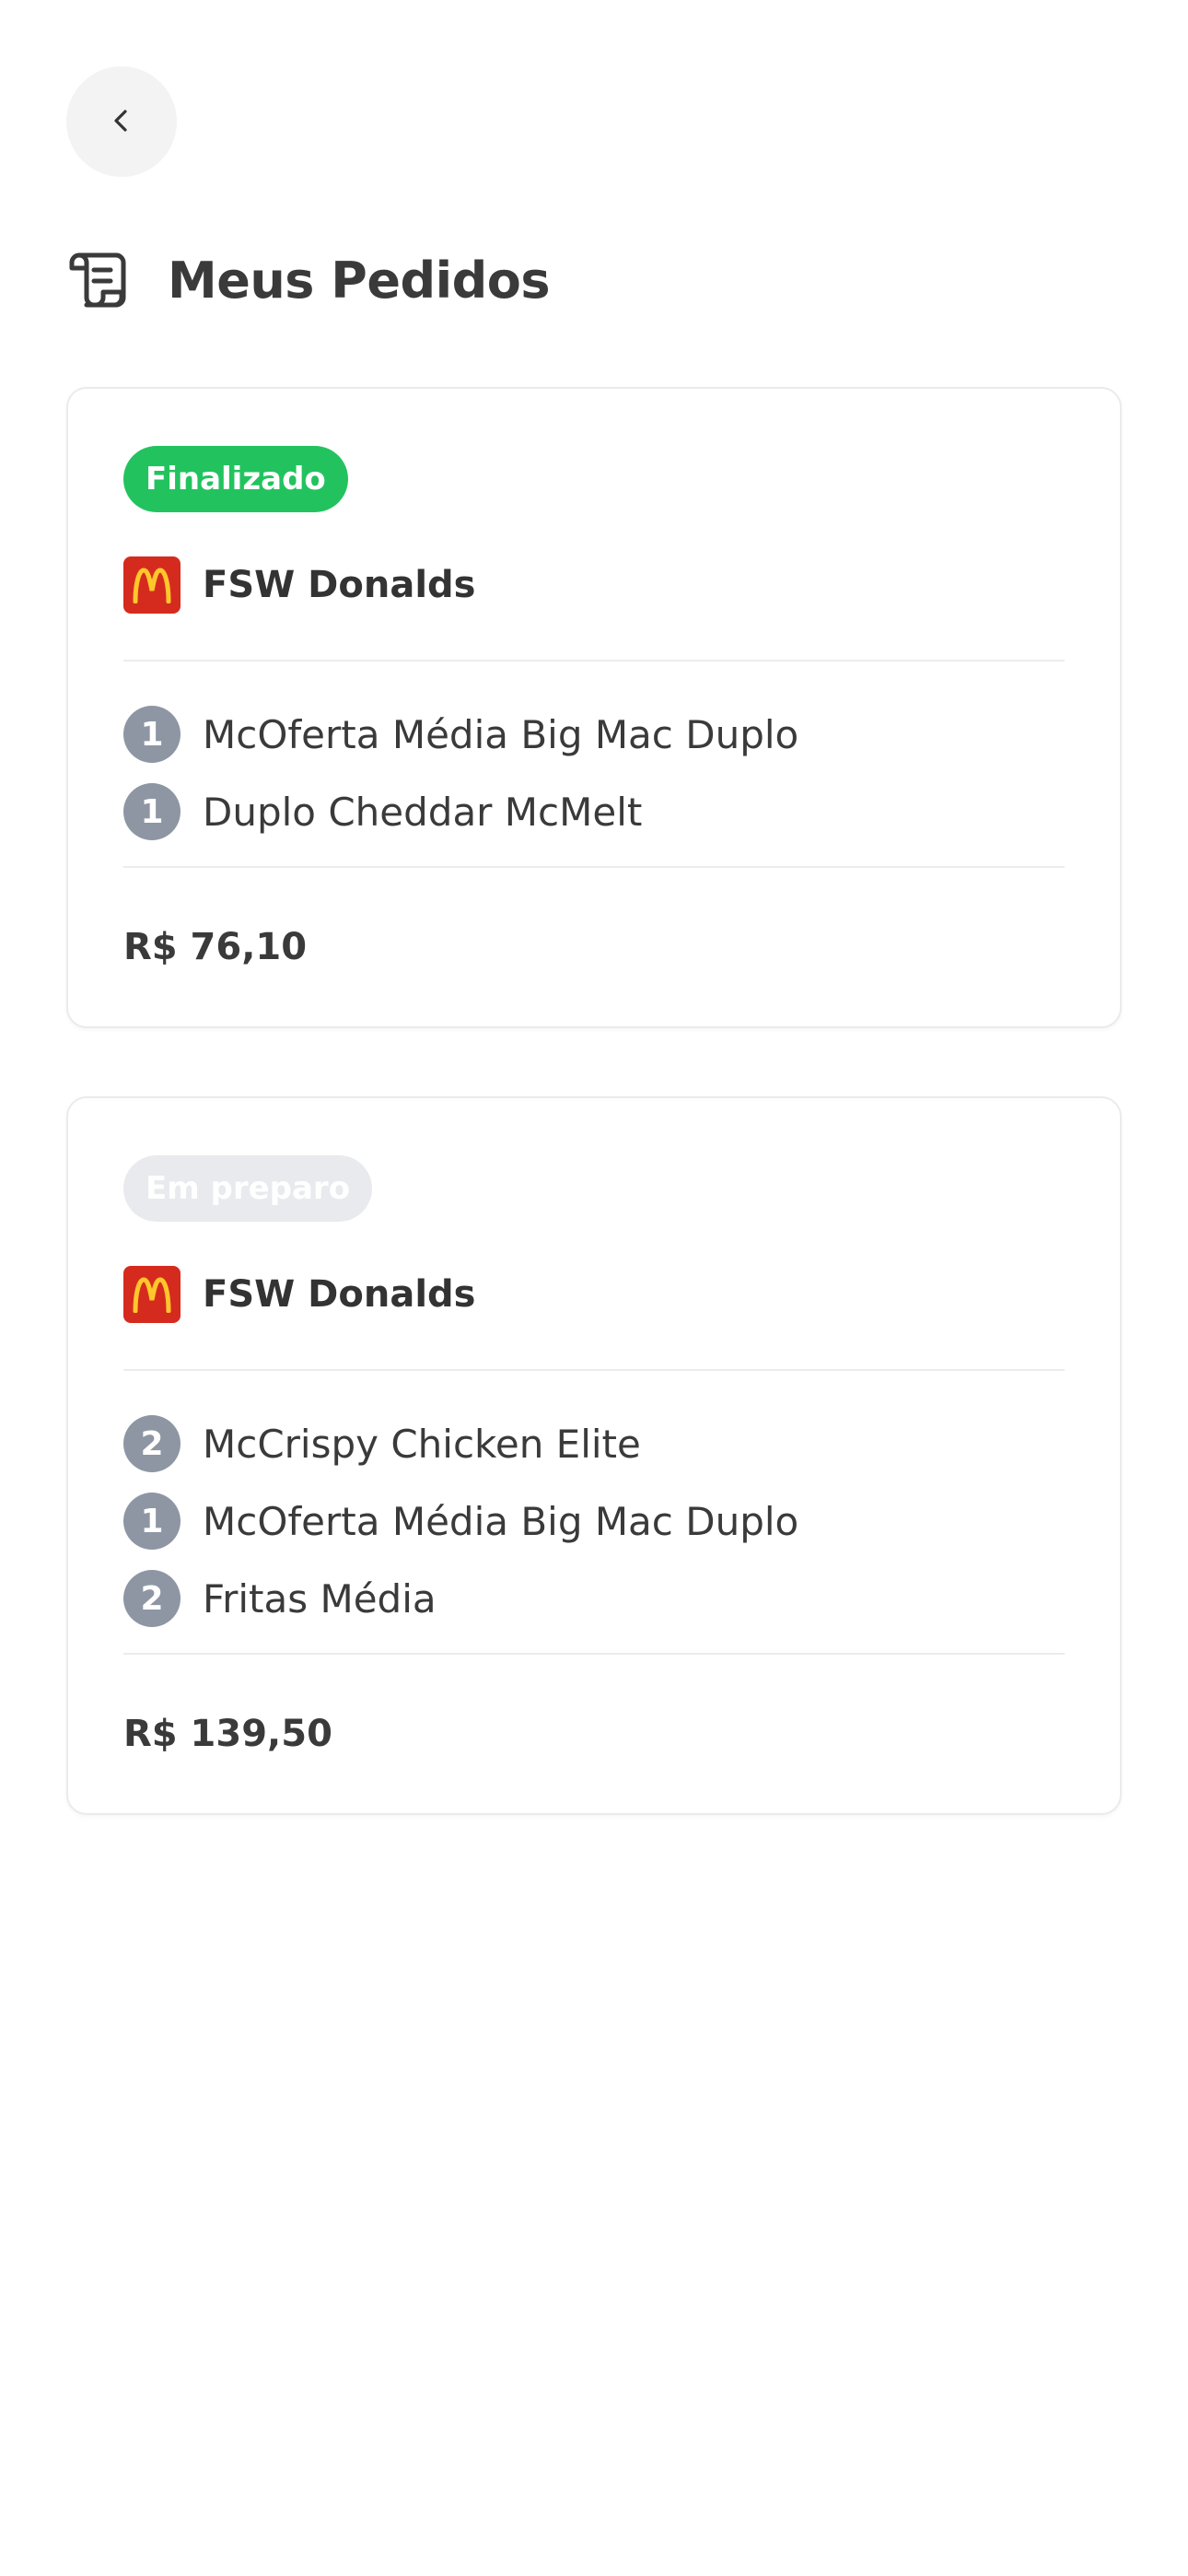 This screenshot has height=2576, width=1188. I want to click on back-button, so click(121, 121).